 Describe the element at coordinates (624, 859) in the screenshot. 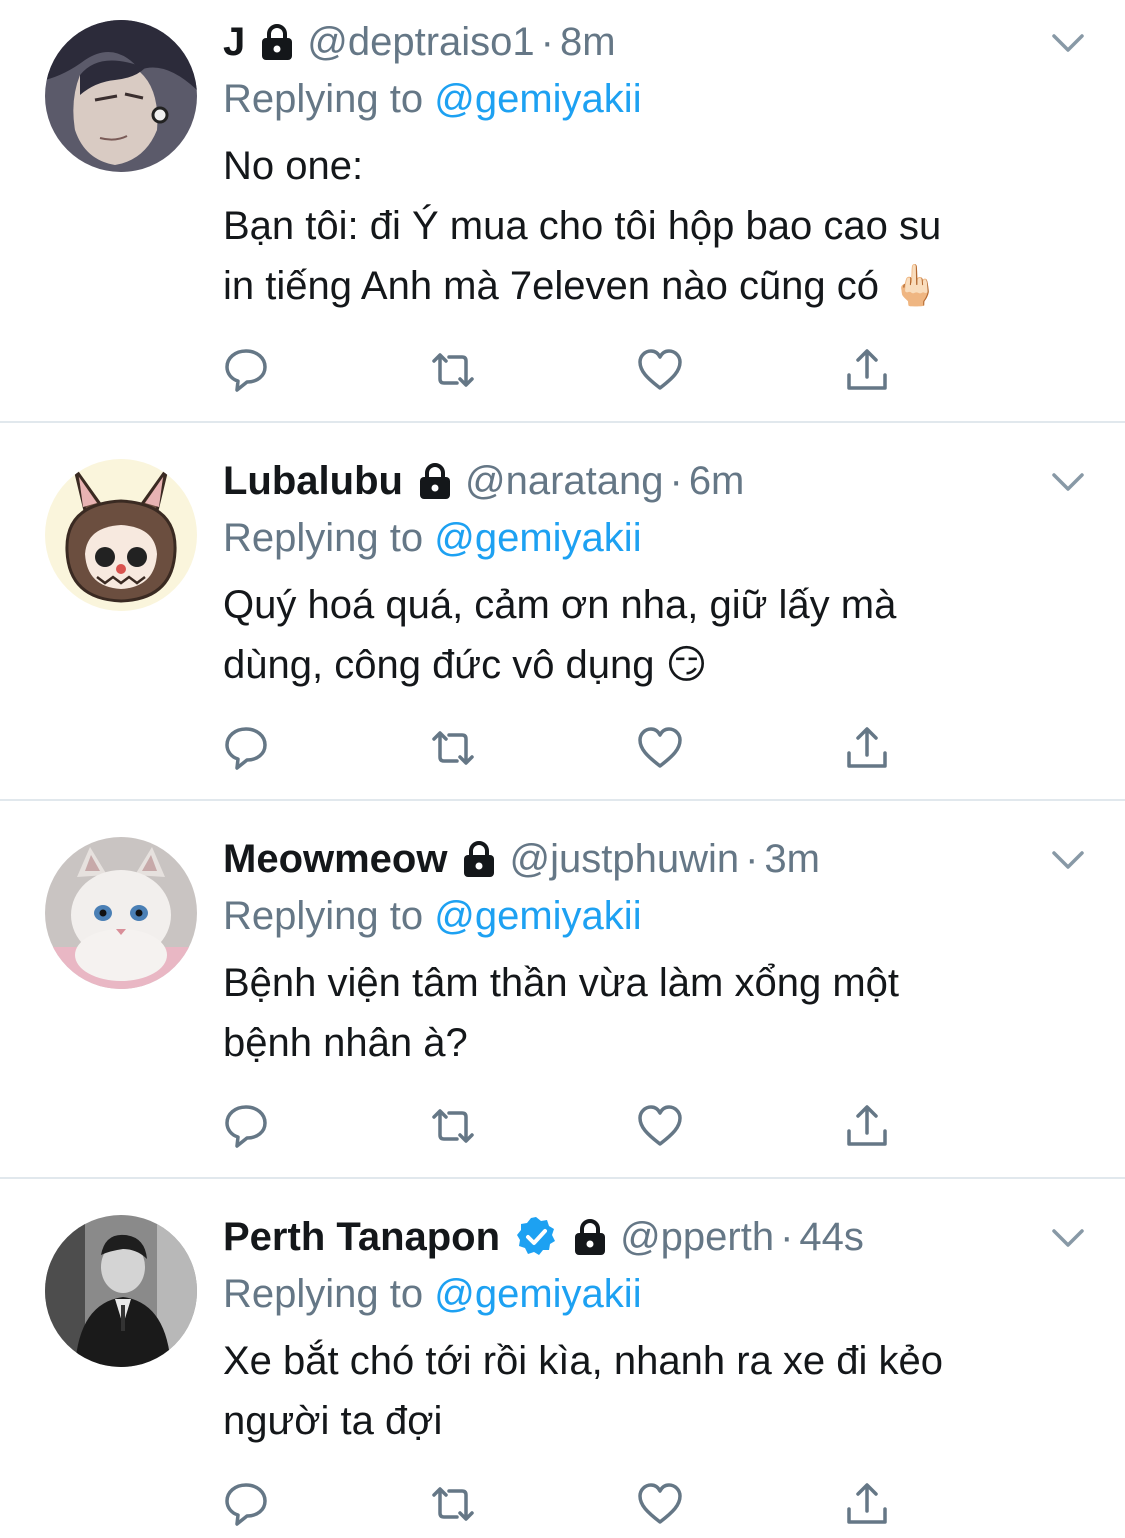

I see `user-handle: @justphuwin` at that location.